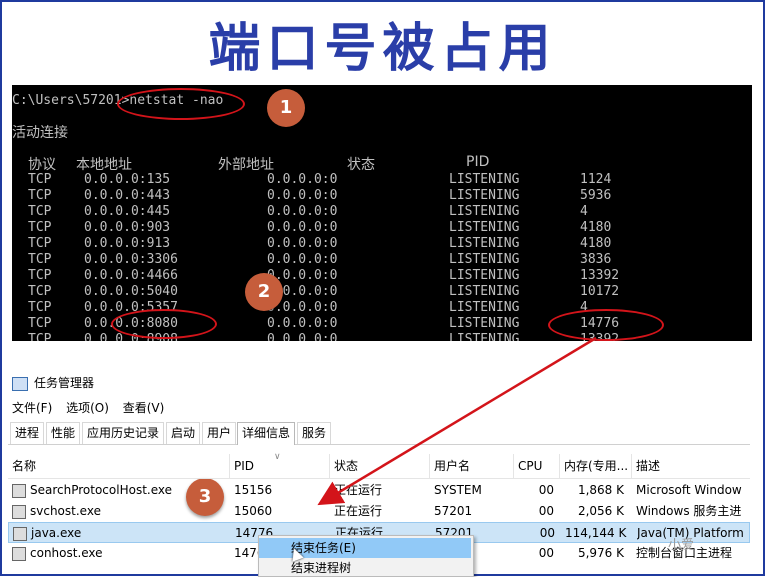 This screenshot has height=577, width=765. Describe the element at coordinates (681, 545) in the screenshot. I see `watermark: 小爱` at that location.